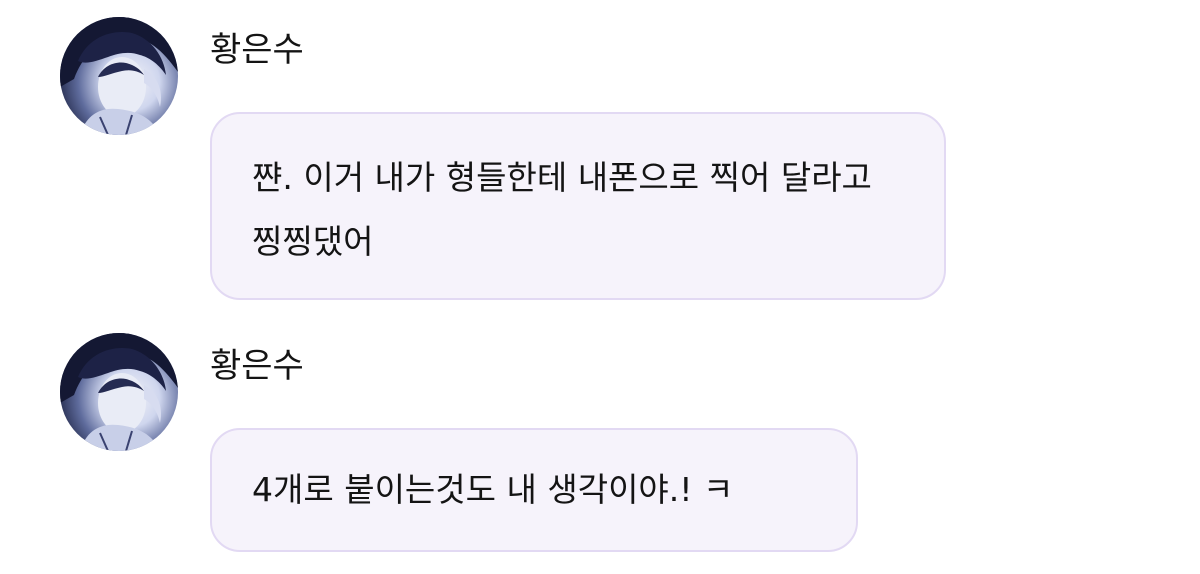 This screenshot has width=1200, height=574. I want to click on message-bubble: 4개로 붙이는것도 내 생각이야.! ㅋ, so click(534, 490).